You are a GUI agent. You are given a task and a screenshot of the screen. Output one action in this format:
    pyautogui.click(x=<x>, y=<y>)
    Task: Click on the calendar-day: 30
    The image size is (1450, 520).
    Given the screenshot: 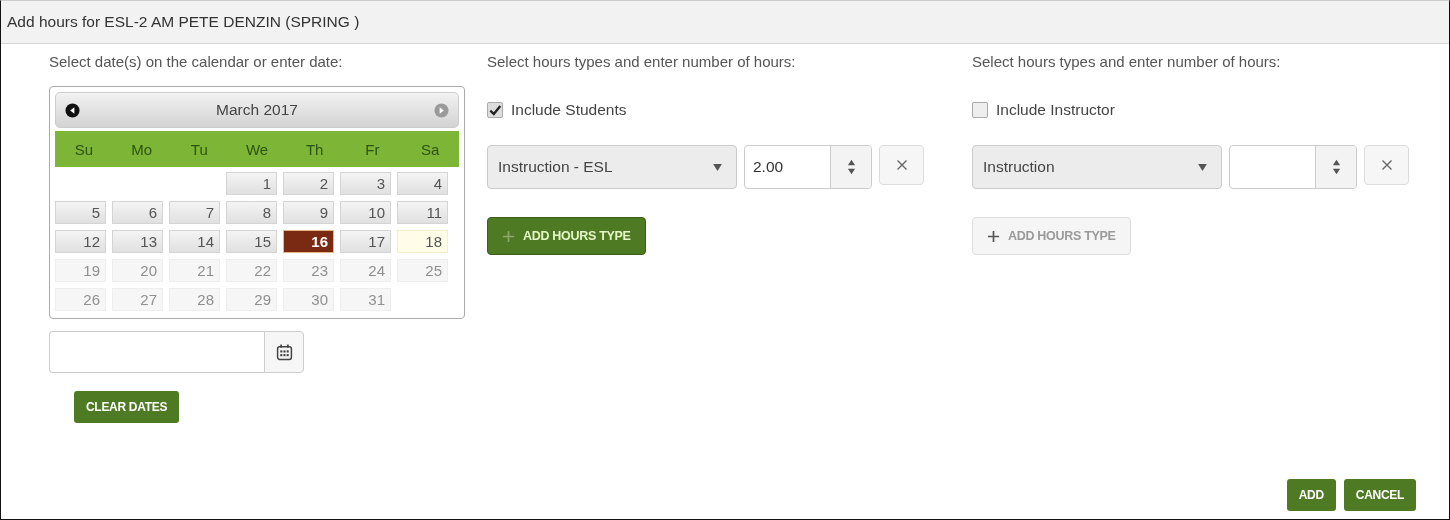 What is the action you would take?
    pyautogui.click(x=308, y=299)
    